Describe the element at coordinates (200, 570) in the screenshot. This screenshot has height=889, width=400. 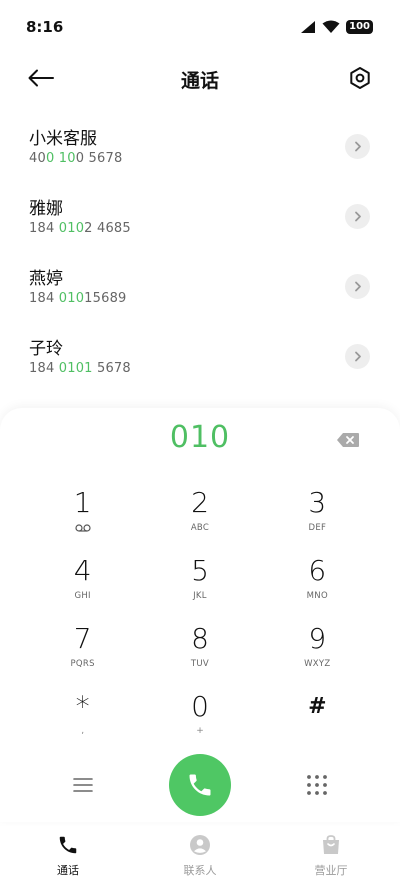
I see `key-digit: 5` at that location.